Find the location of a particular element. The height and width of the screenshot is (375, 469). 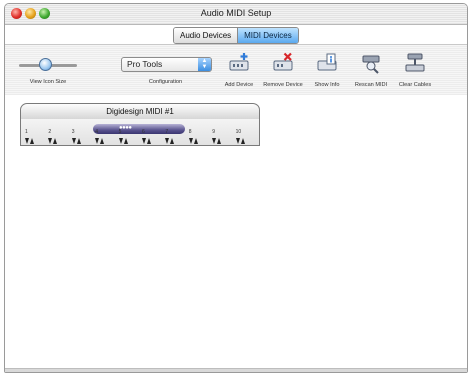

icon-size-slider-knob is located at coordinates (46, 64).